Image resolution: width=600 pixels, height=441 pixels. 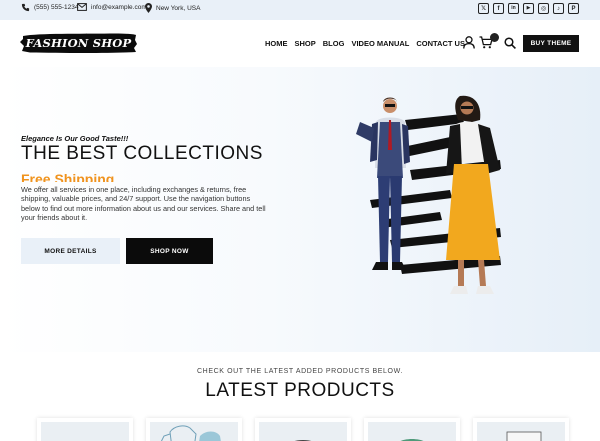 I want to click on more-details-button: MORE DETAILS, so click(x=70, y=251).